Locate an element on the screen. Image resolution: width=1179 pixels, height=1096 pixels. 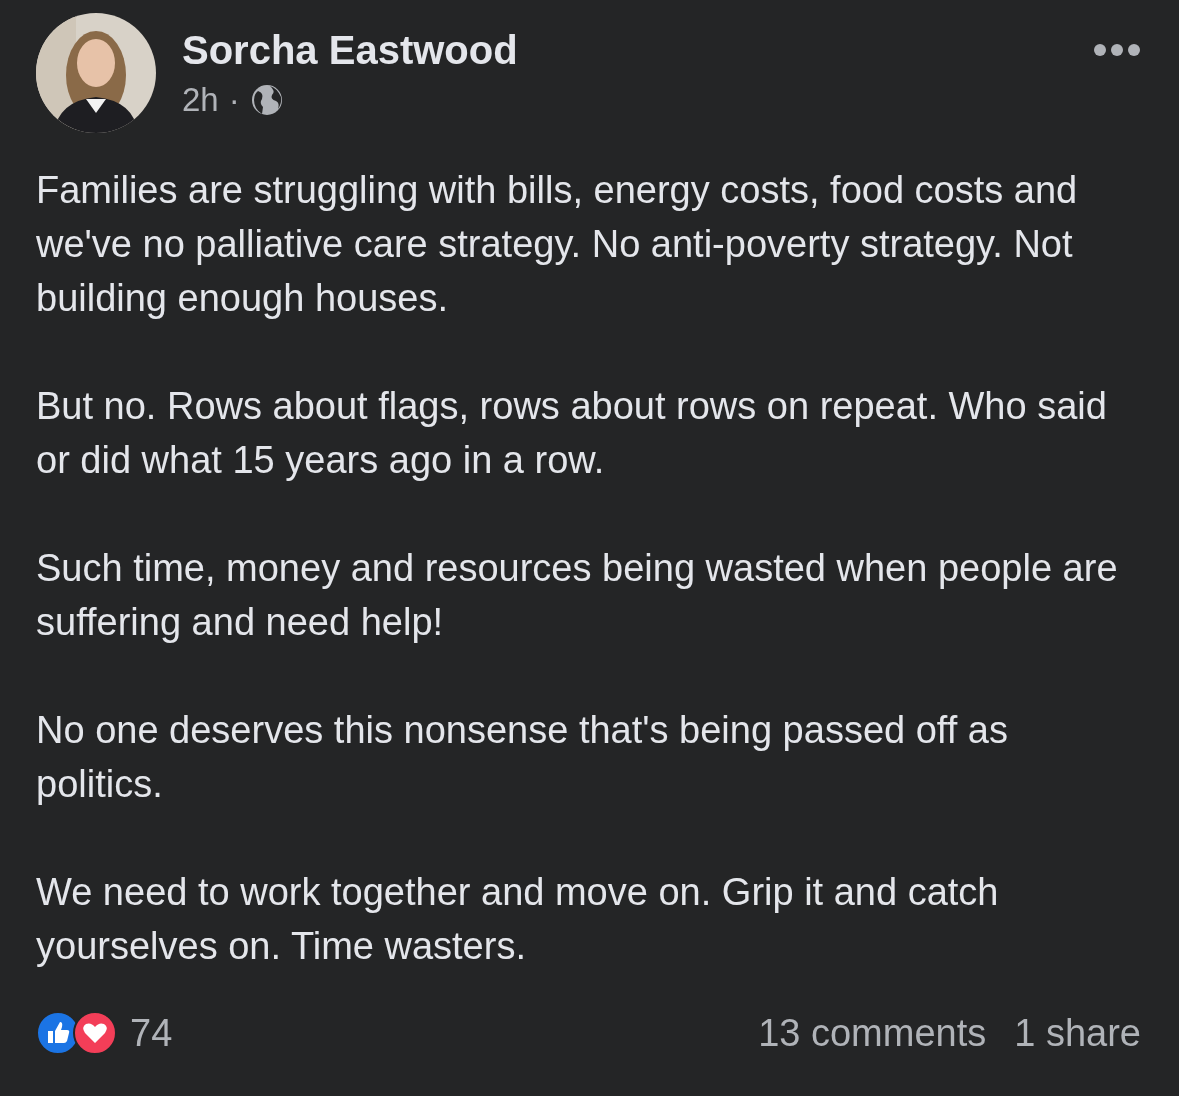
post-time: 2h is located at coordinates (200, 99).